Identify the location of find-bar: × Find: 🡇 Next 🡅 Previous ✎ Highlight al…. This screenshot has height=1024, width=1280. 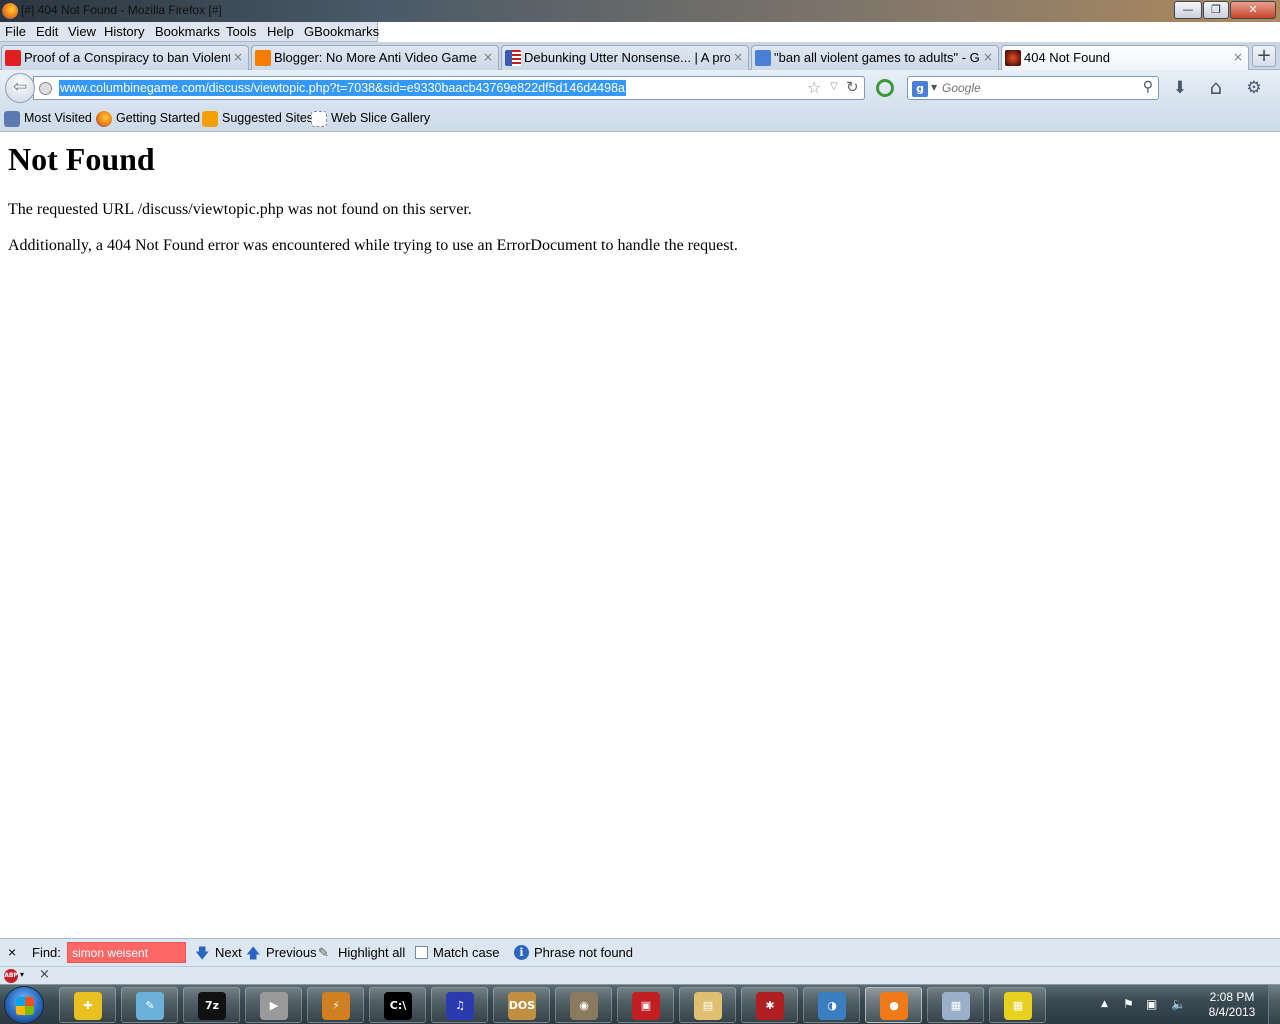
(640, 952).